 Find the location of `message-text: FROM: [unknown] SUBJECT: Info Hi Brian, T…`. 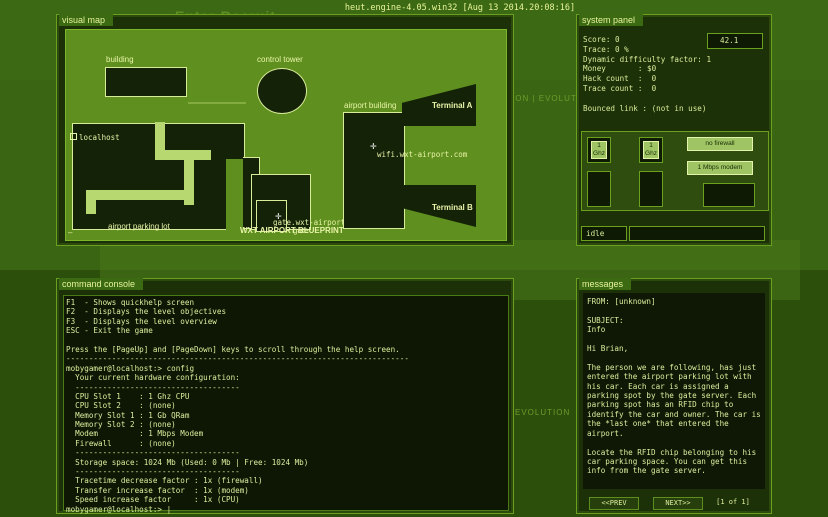

message-text: FROM: [unknown] SUBJECT: Info Hi Brian, T… is located at coordinates (675, 386).